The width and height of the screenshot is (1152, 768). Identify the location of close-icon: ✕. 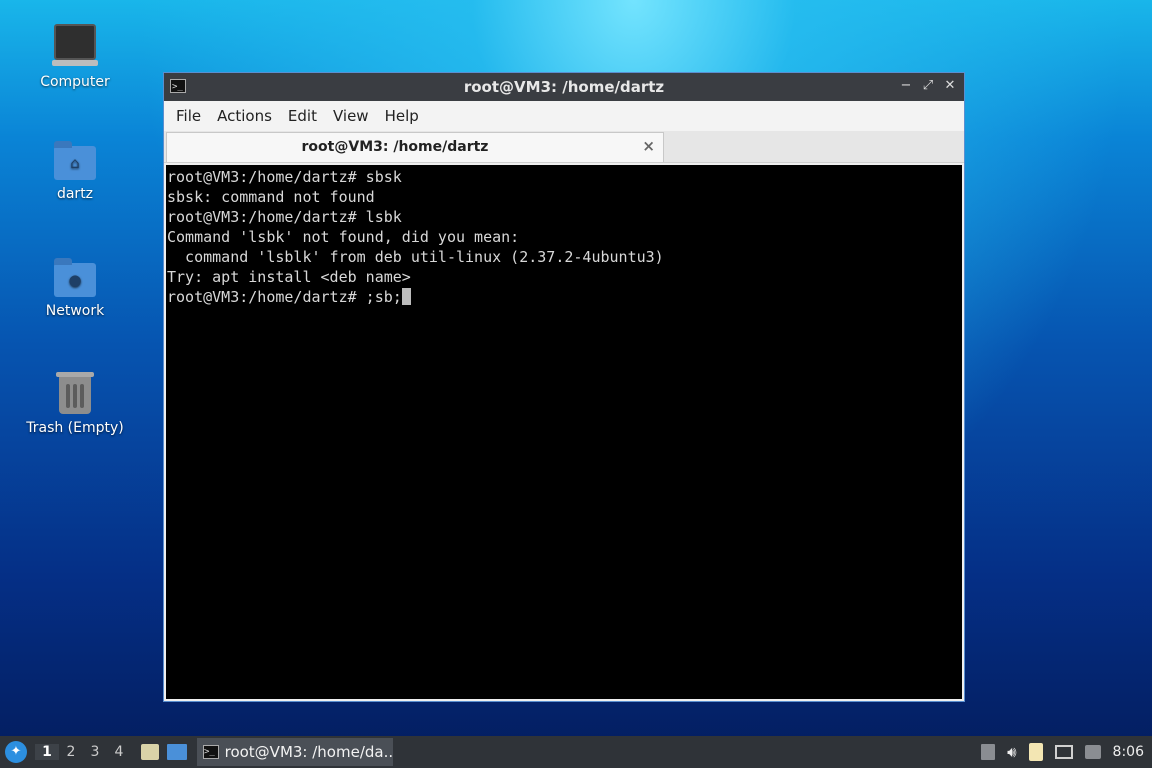
(950, 86).